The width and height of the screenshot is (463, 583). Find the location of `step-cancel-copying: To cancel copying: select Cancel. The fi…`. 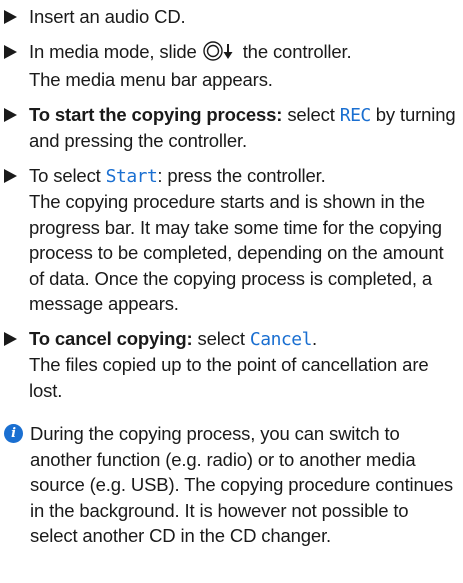

step-cancel-copying: To cancel copying: select Cancel. The fi… is located at coordinates (230, 365).